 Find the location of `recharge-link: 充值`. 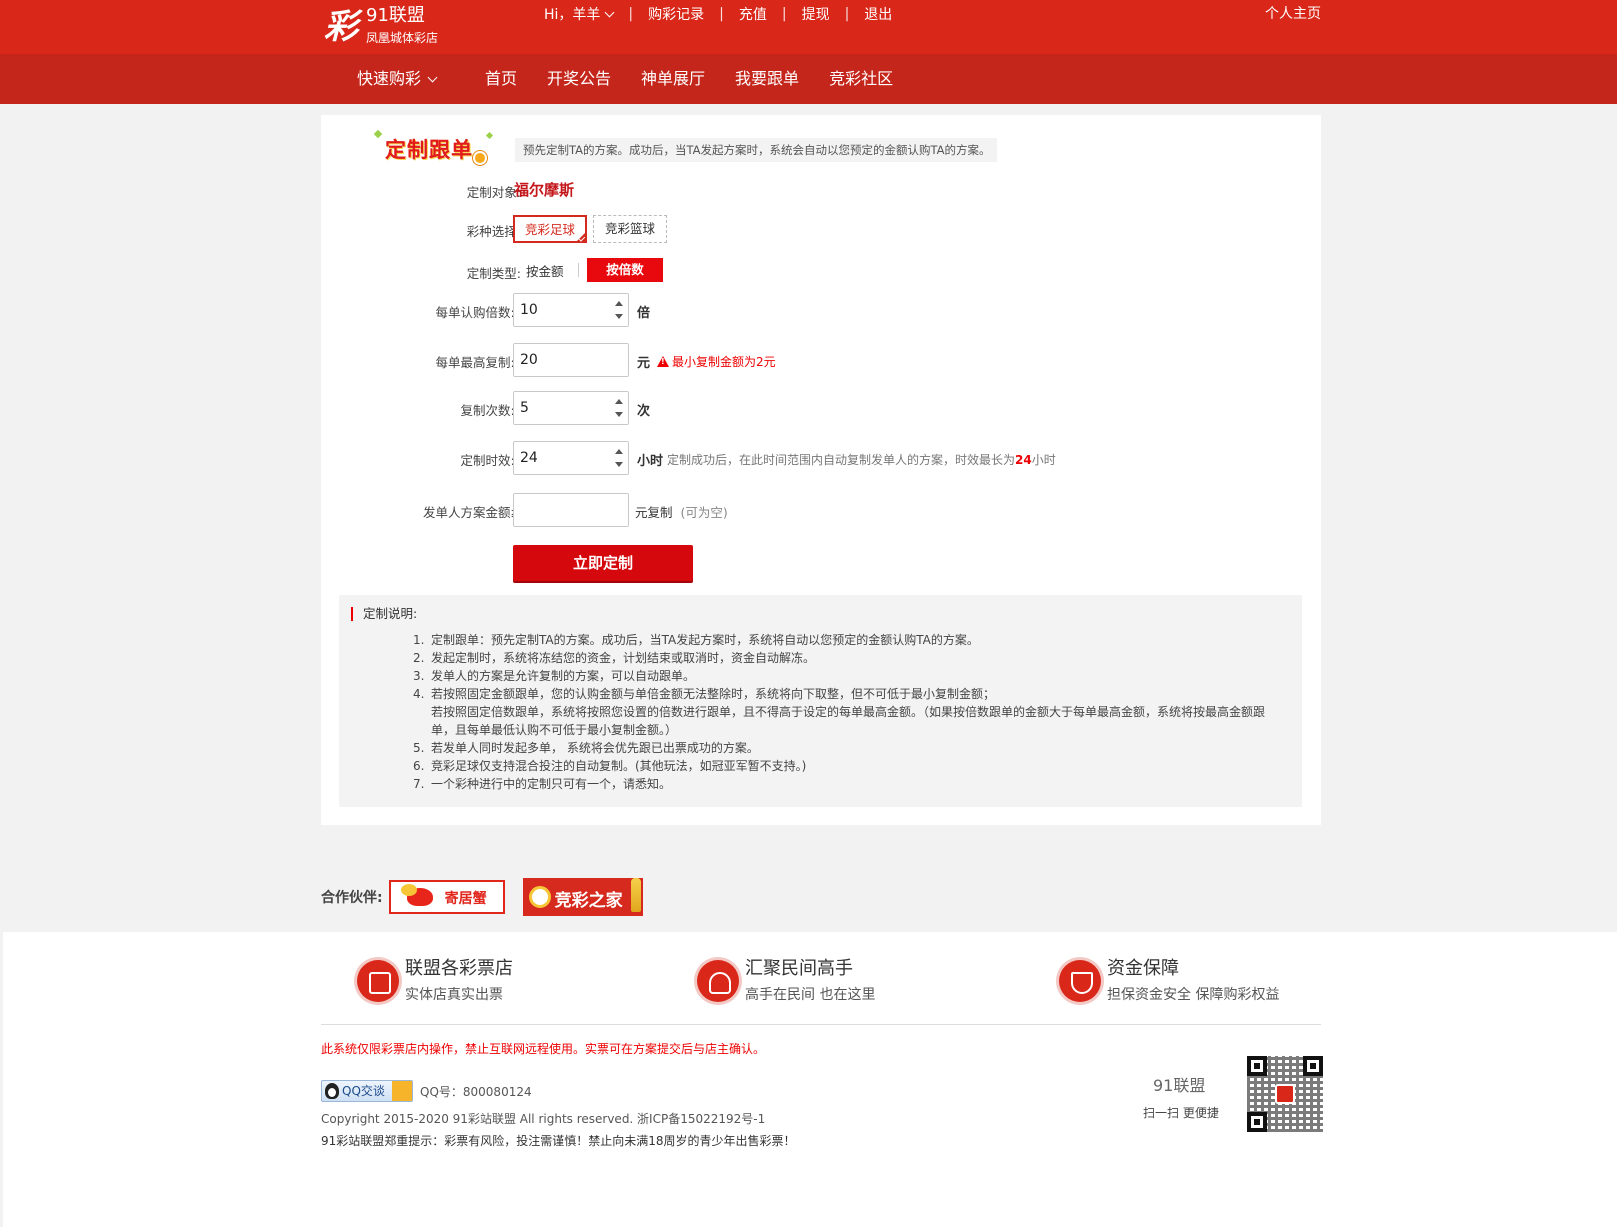

recharge-link: 充值 is located at coordinates (753, 14).